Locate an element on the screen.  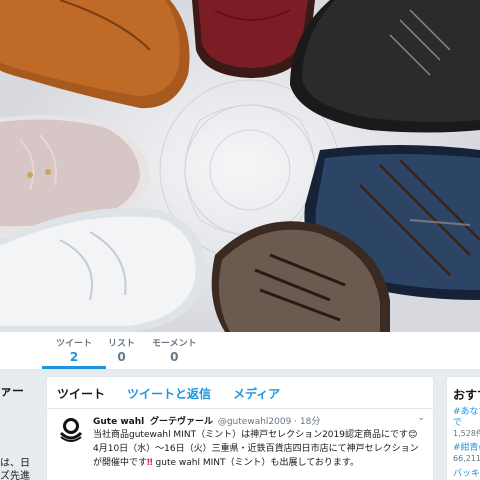
avatar is located at coordinates (71, 429).